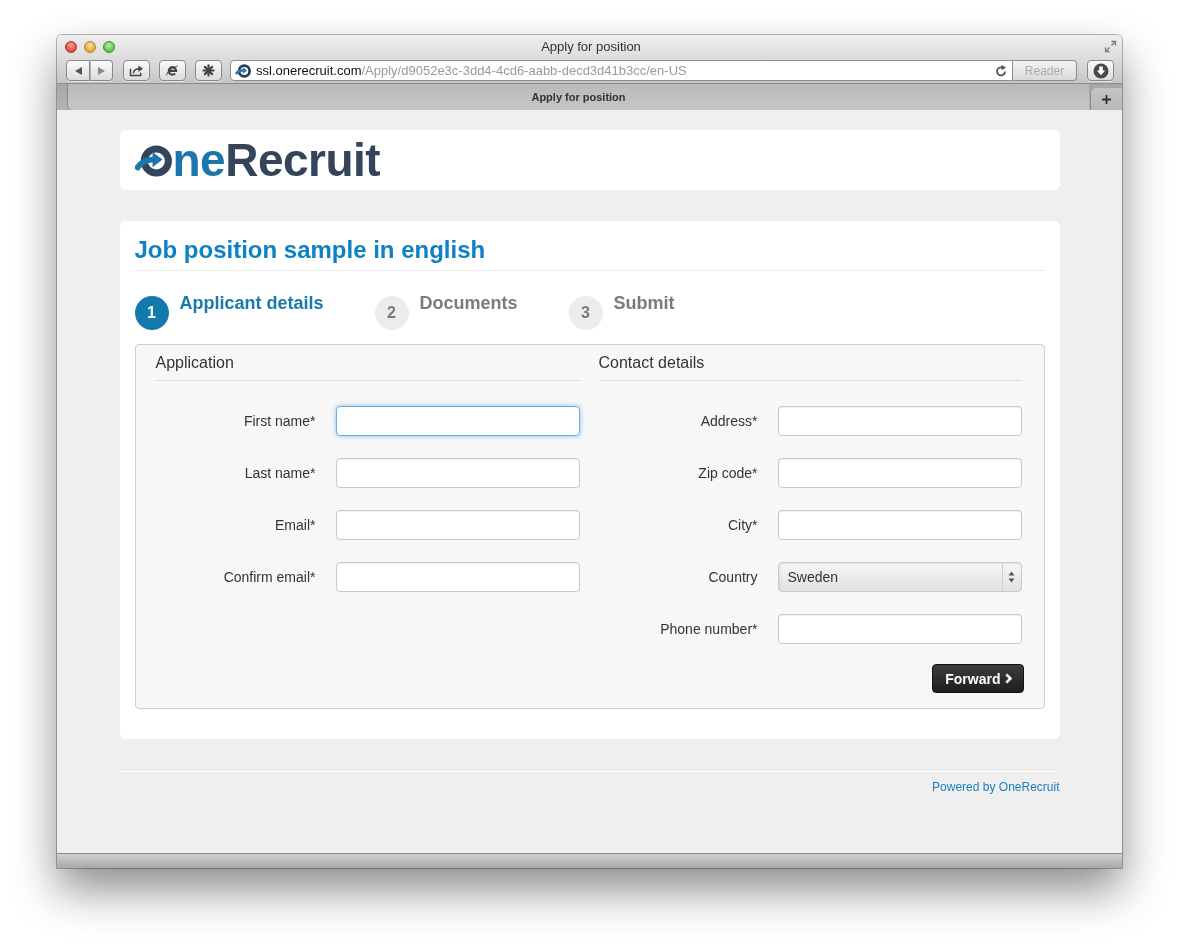 This screenshot has width=1179, height=948. Describe the element at coordinates (71, 46) in the screenshot. I see `close-button` at that location.